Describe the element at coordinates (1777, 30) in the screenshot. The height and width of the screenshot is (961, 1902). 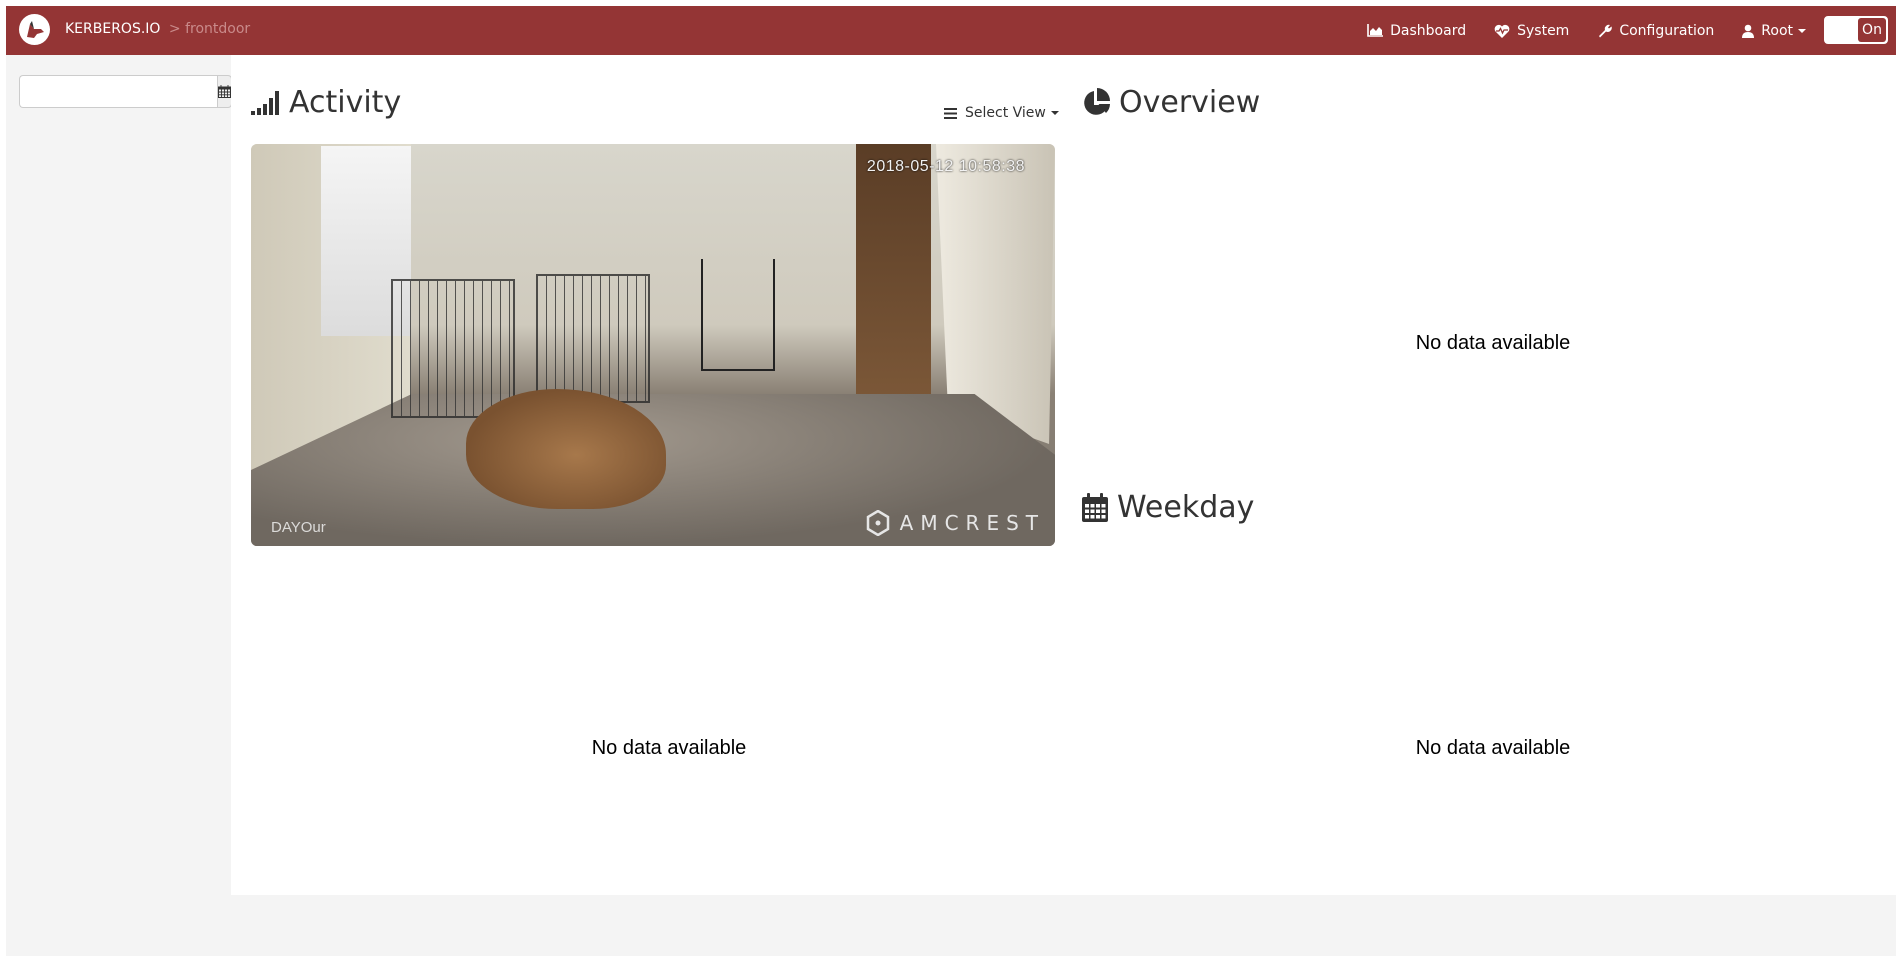
I see `nav-user-label: Root` at that location.